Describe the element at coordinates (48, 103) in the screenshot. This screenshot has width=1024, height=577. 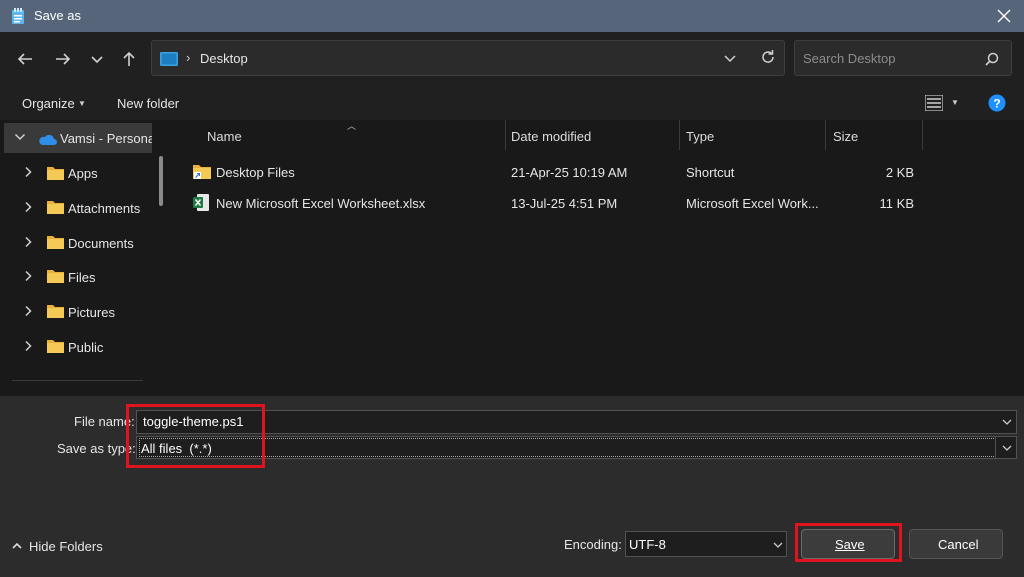
I see `organize-button: Organize` at that location.